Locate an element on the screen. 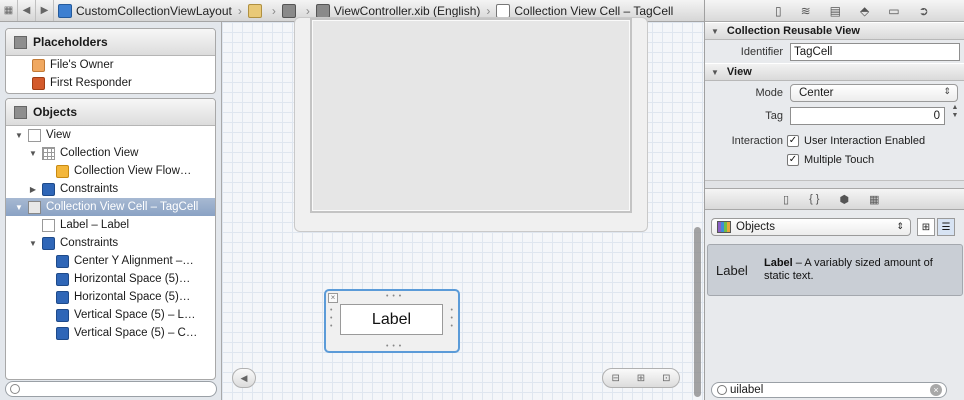  xib-file-icon is located at coordinates (322, 10).